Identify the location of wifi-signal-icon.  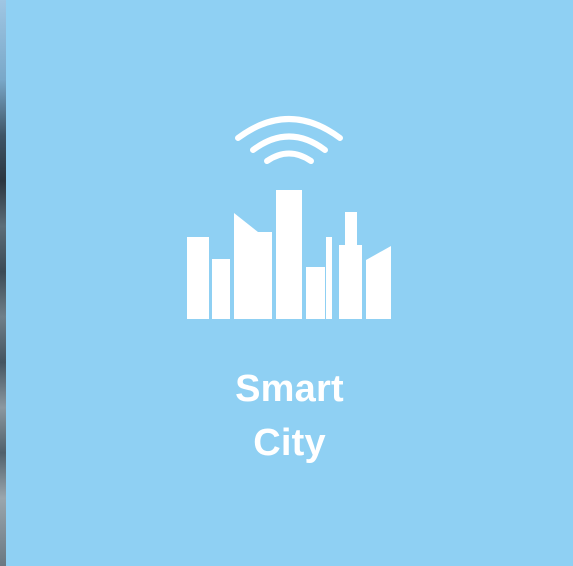
(289, 140).